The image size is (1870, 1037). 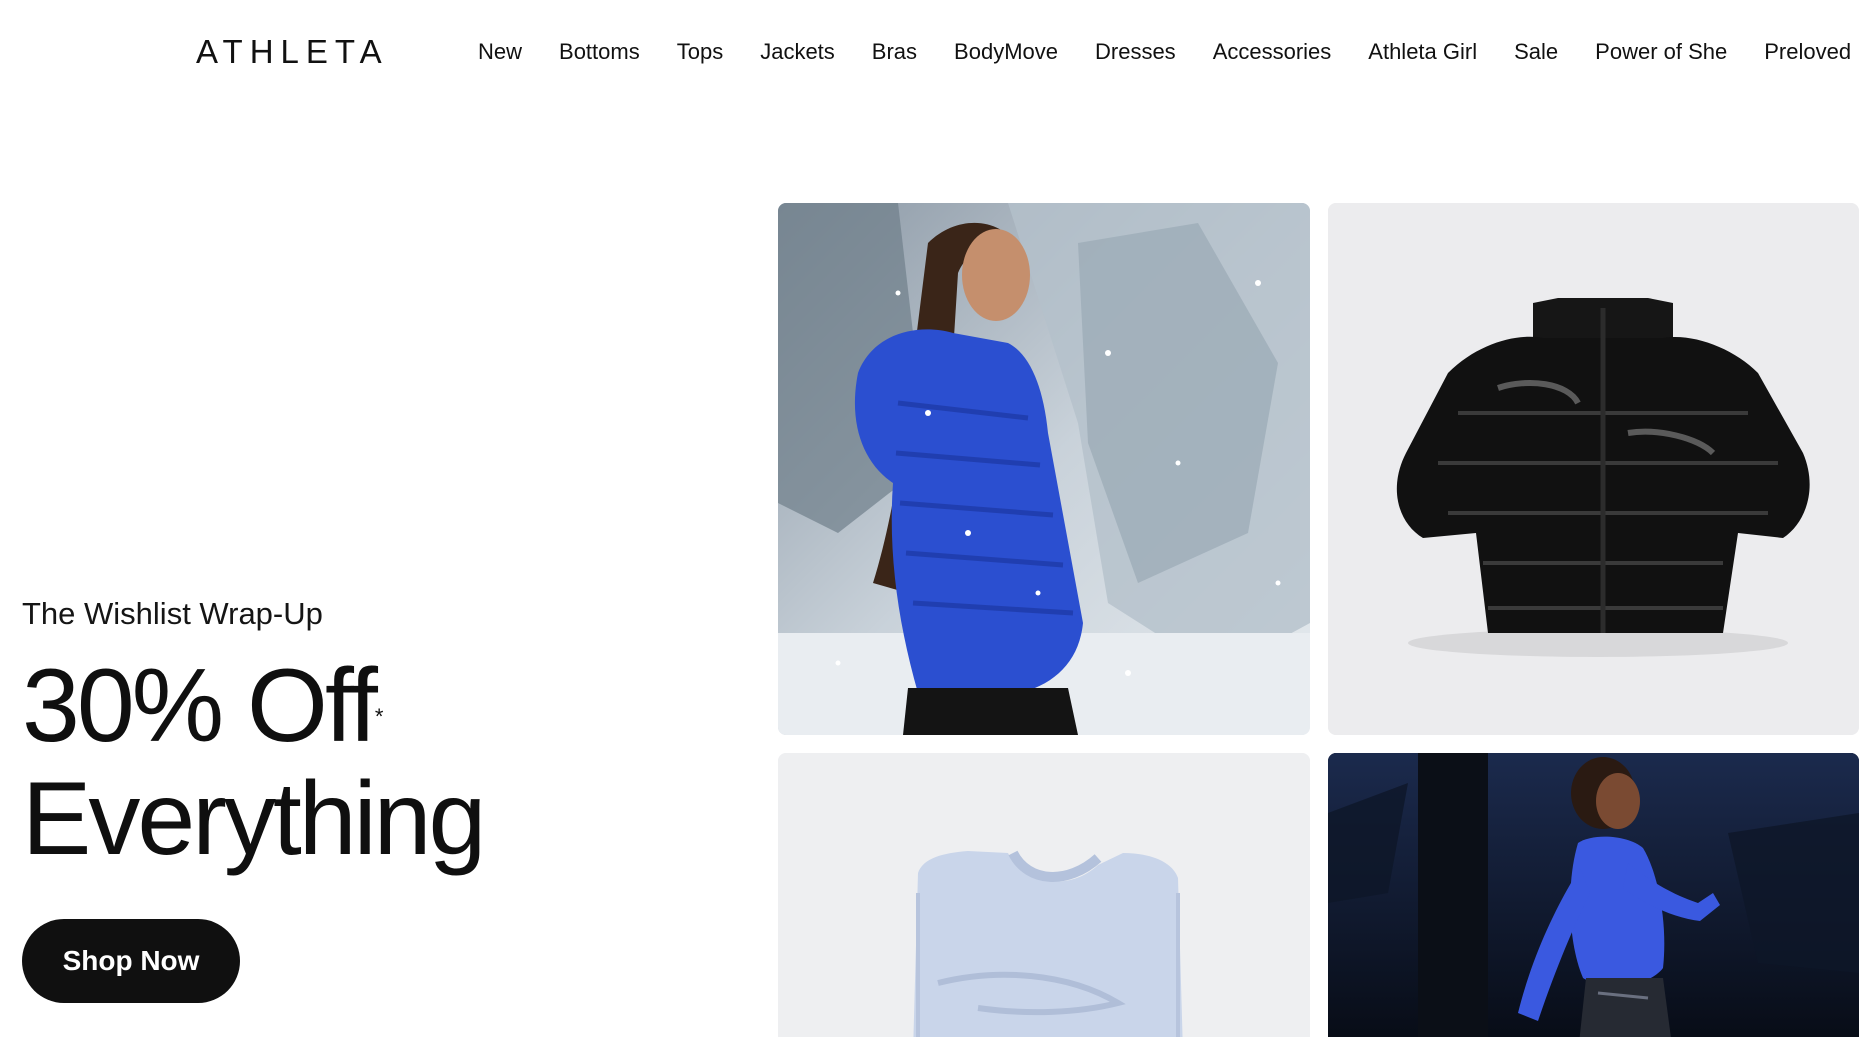 What do you see at coordinates (894, 52) in the screenshot?
I see `nav-item-bras: Bras` at bounding box center [894, 52].